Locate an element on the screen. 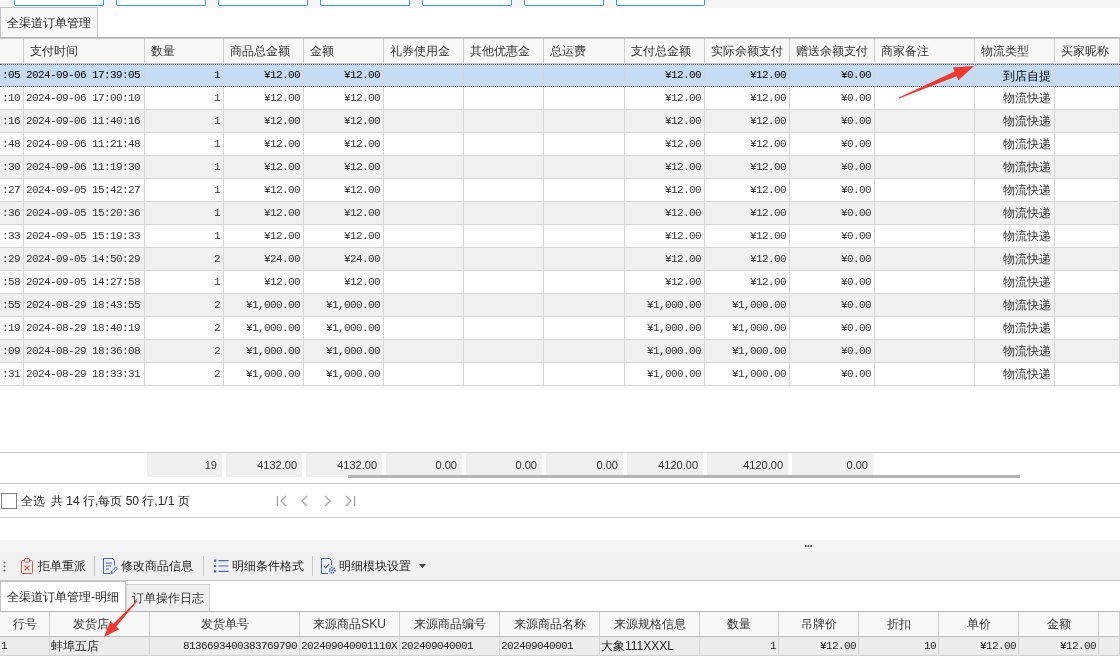 This screenshot has height=672, width=1120. column-header: 物流类型 is located at coordinates (1015, 51).